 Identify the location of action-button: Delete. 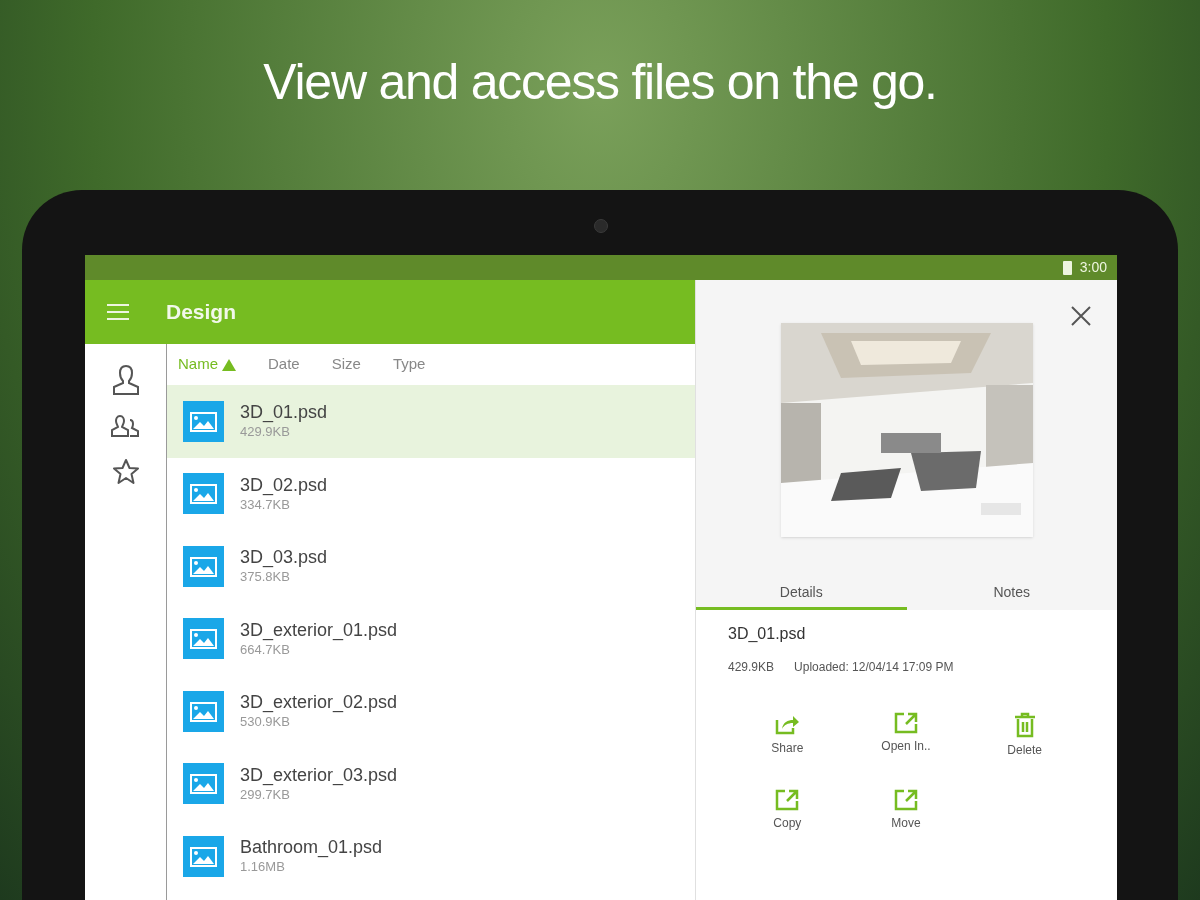
(1024, 735).